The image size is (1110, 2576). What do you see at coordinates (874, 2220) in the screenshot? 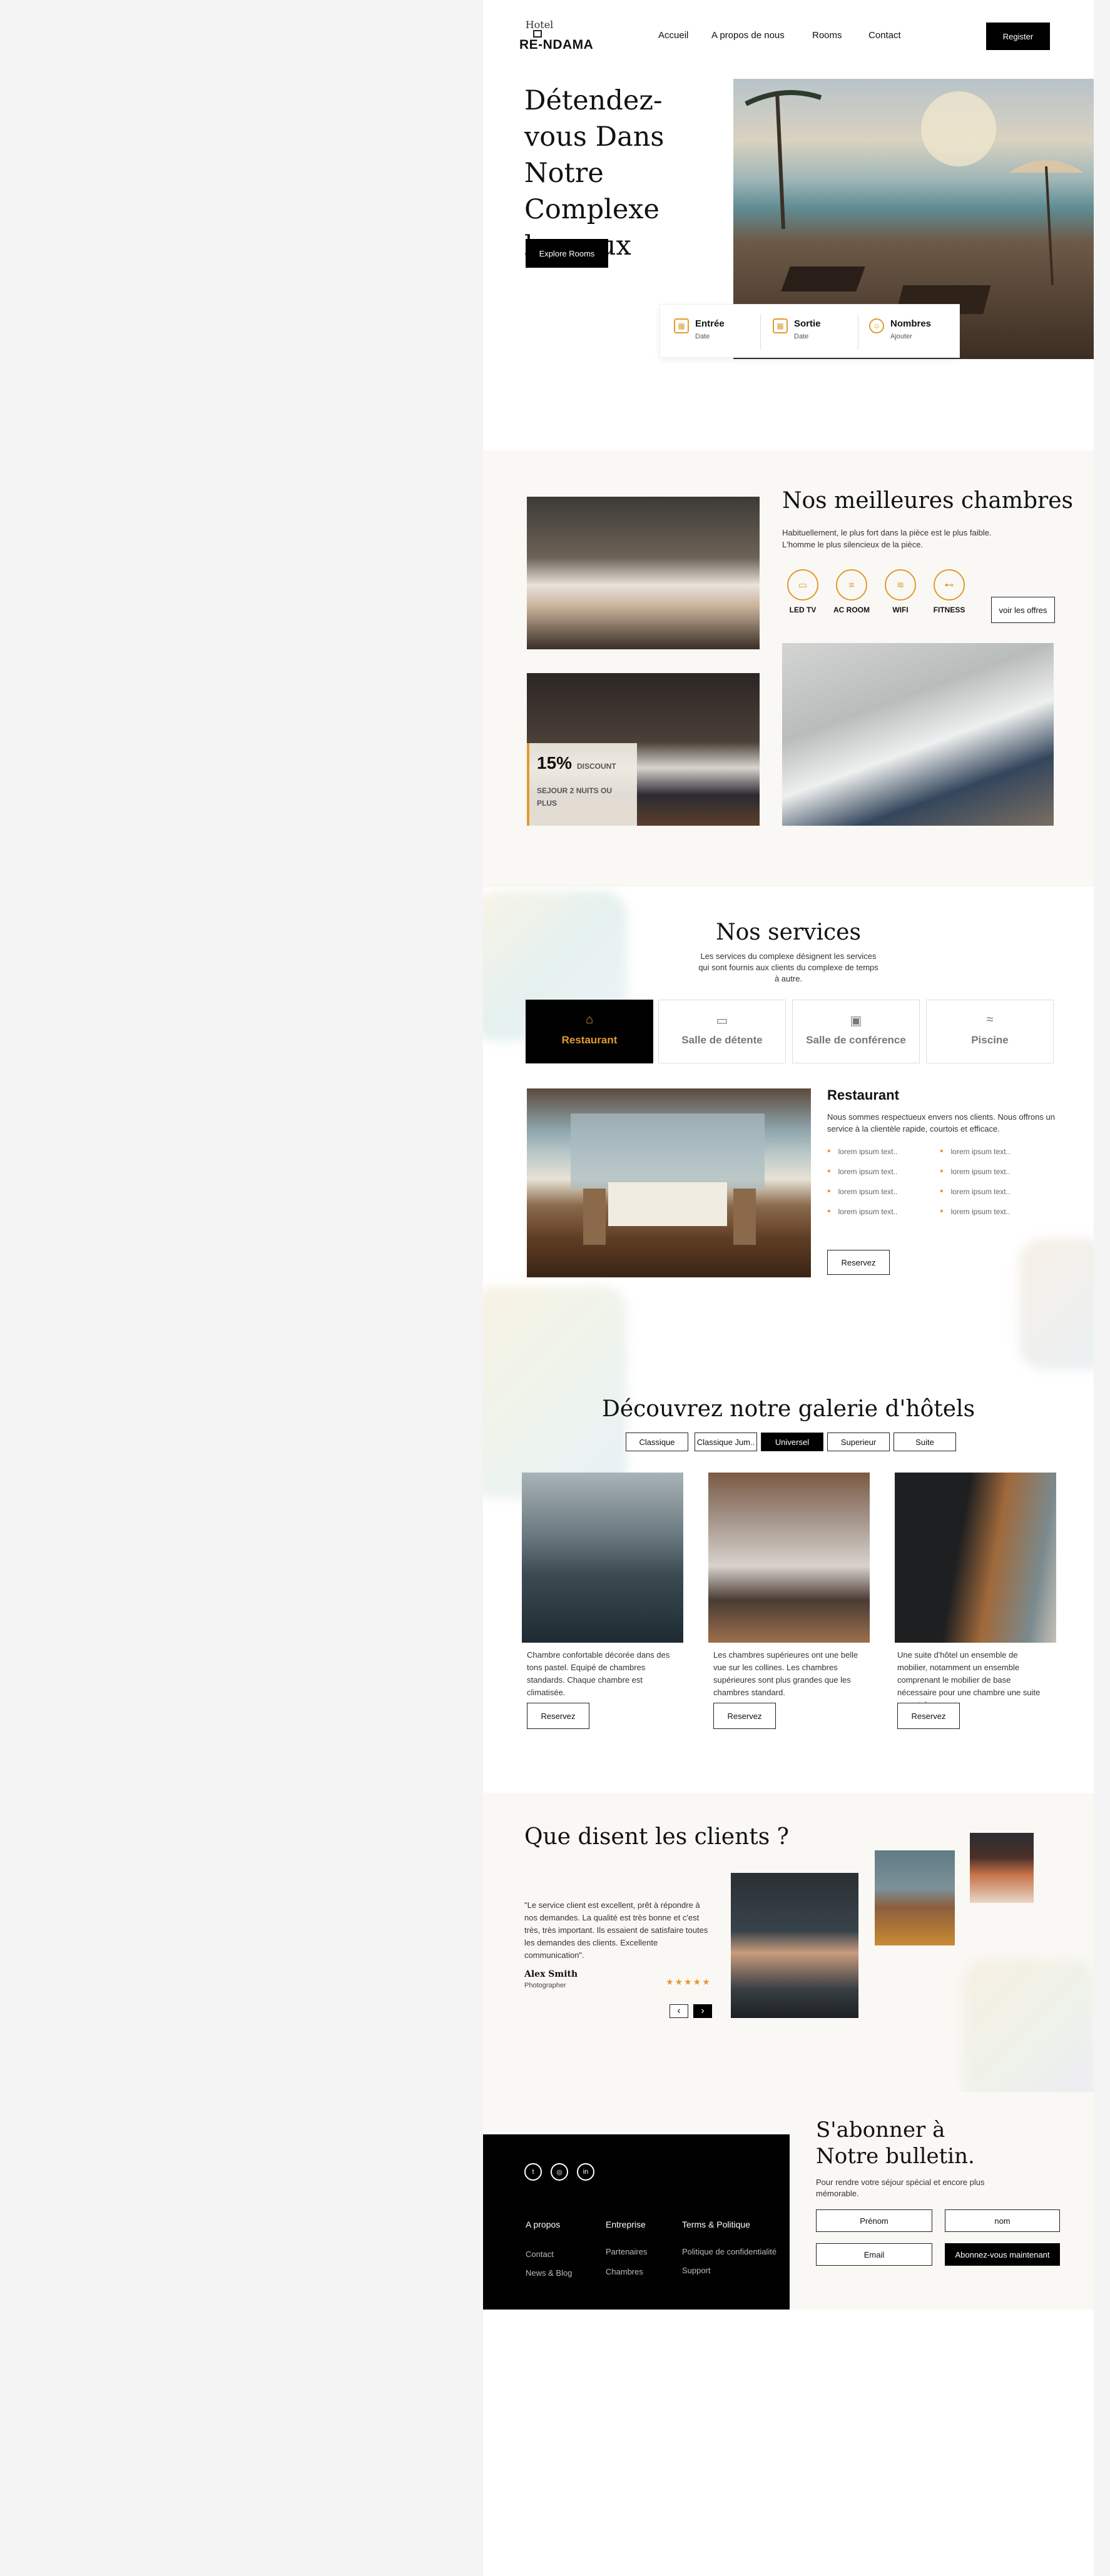
I see `first-name-field: Prénom` at bounding box center [874, 2220].